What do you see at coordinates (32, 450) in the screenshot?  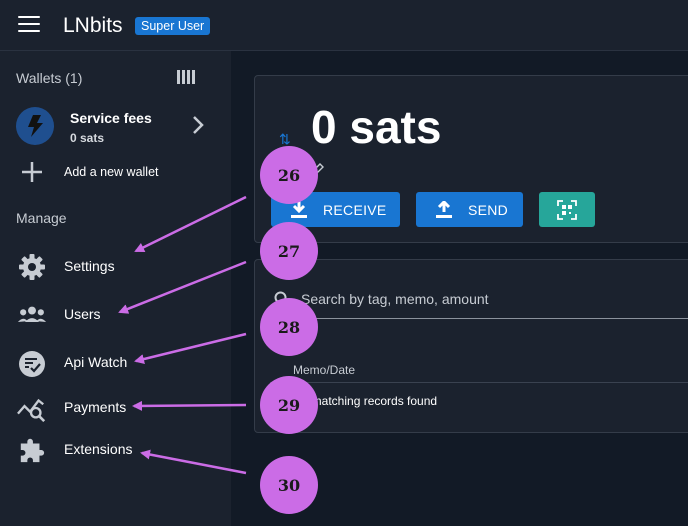 I see `puzzle-icon` at bounding box center [32, 450].